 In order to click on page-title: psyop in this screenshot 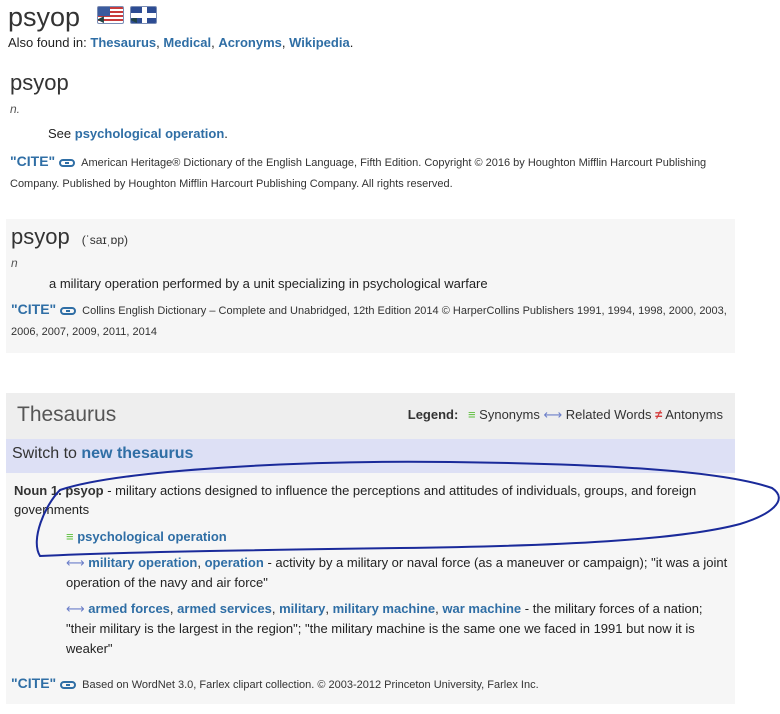, I will do `click(44, 17)`.